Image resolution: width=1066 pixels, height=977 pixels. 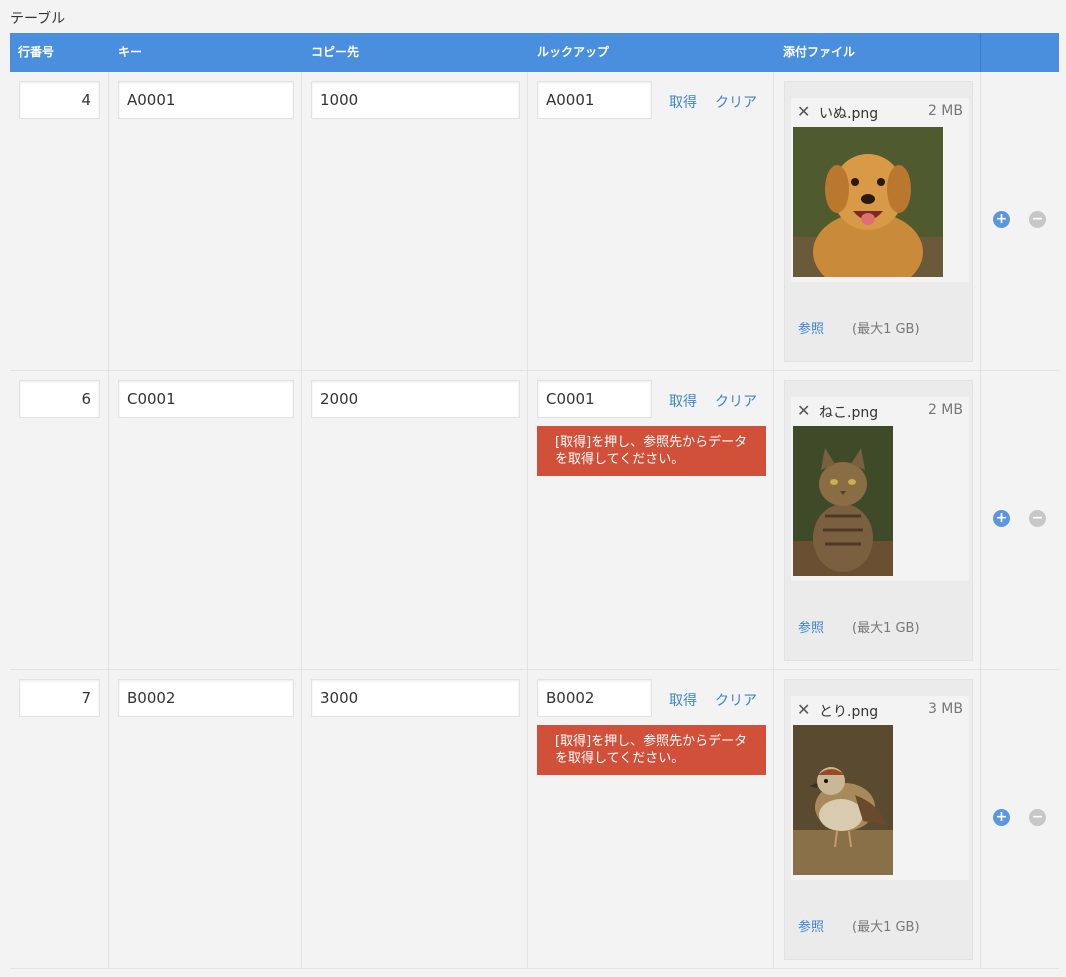 What do you see at coordinates (819, 52) in the screenshot?
I see `header-attachment: 添付ファイル` at bounding box center [819, 52].